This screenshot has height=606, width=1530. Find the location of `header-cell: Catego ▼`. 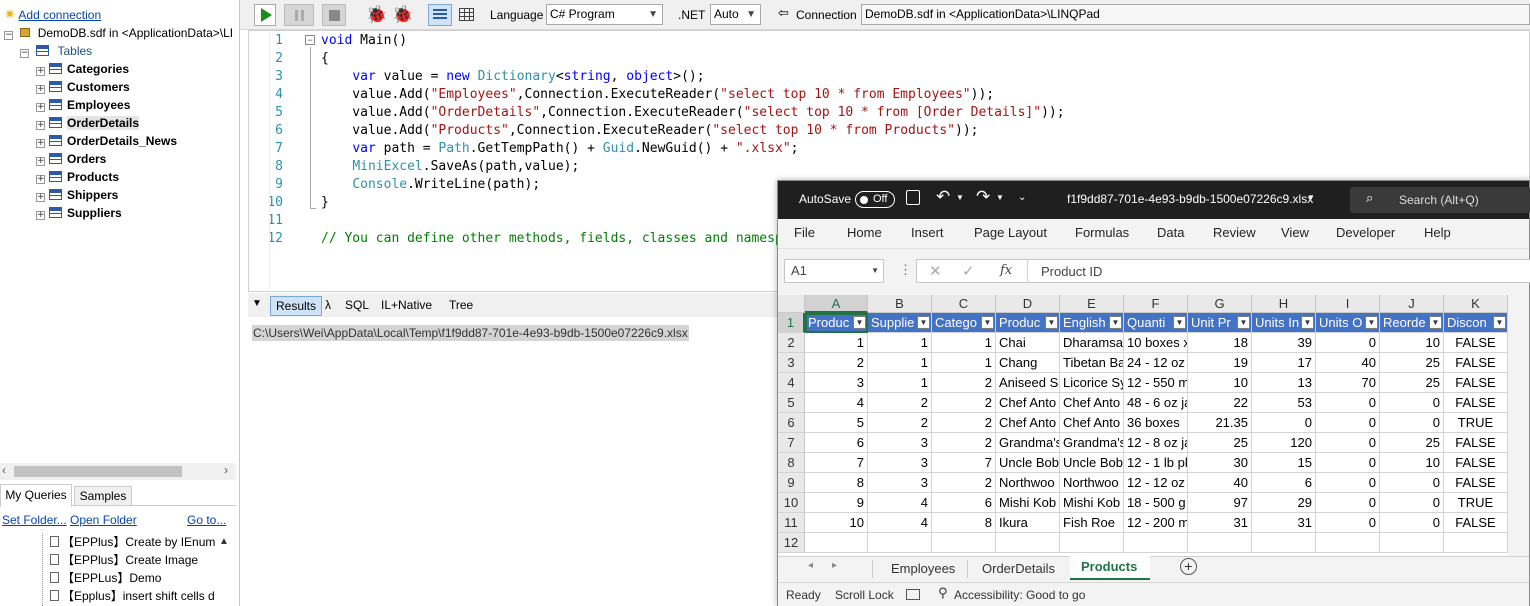

header-cell: Catego ▼ is located at coordinates (964, 323).